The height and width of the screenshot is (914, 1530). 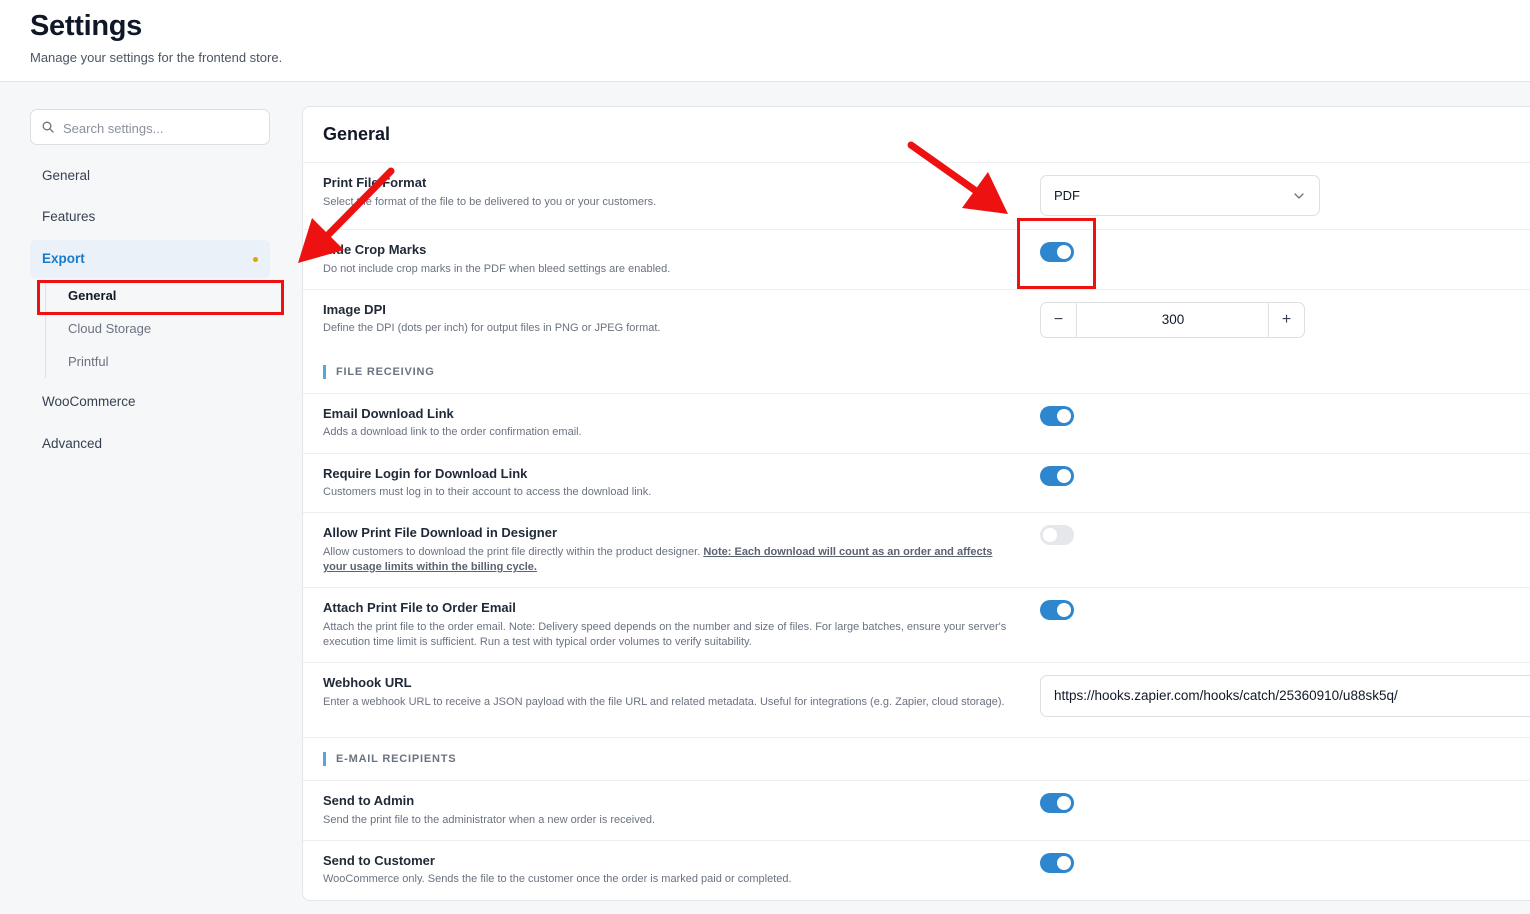 What do you see at coordinates (653, 202) in the screenshot?
I see `annotation-arrows` at bounding box center [653, 202].